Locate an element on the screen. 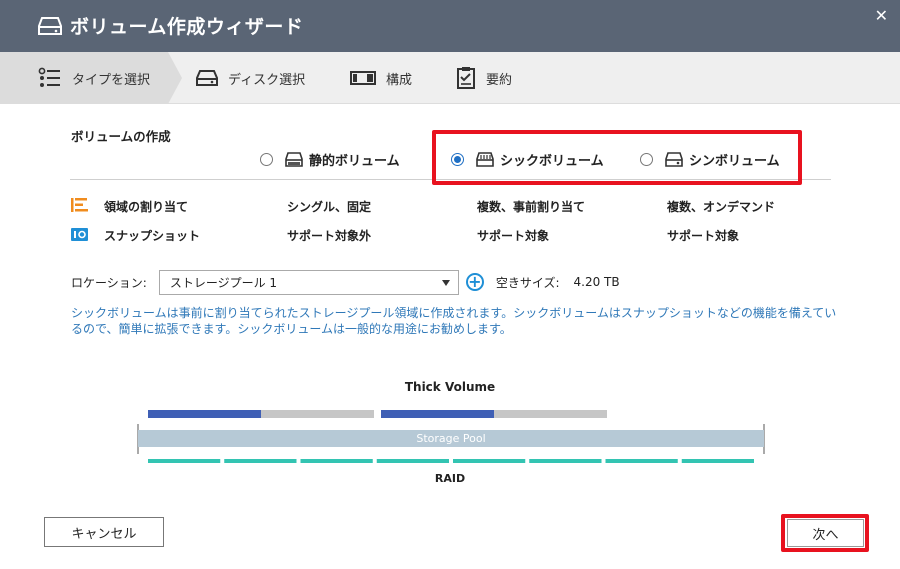 Image resolution: width=900 pixels, height=569 pixels. close-icon: ✕ is located at coordinates (881, 15).